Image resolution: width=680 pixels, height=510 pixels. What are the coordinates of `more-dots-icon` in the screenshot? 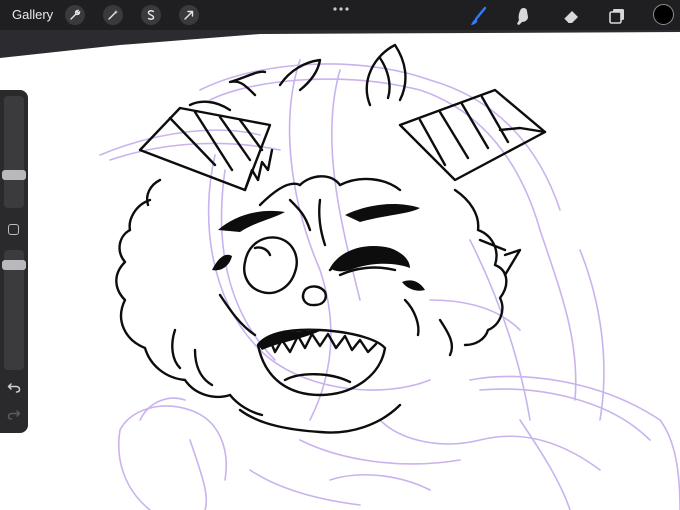 It's located at (341, 9).